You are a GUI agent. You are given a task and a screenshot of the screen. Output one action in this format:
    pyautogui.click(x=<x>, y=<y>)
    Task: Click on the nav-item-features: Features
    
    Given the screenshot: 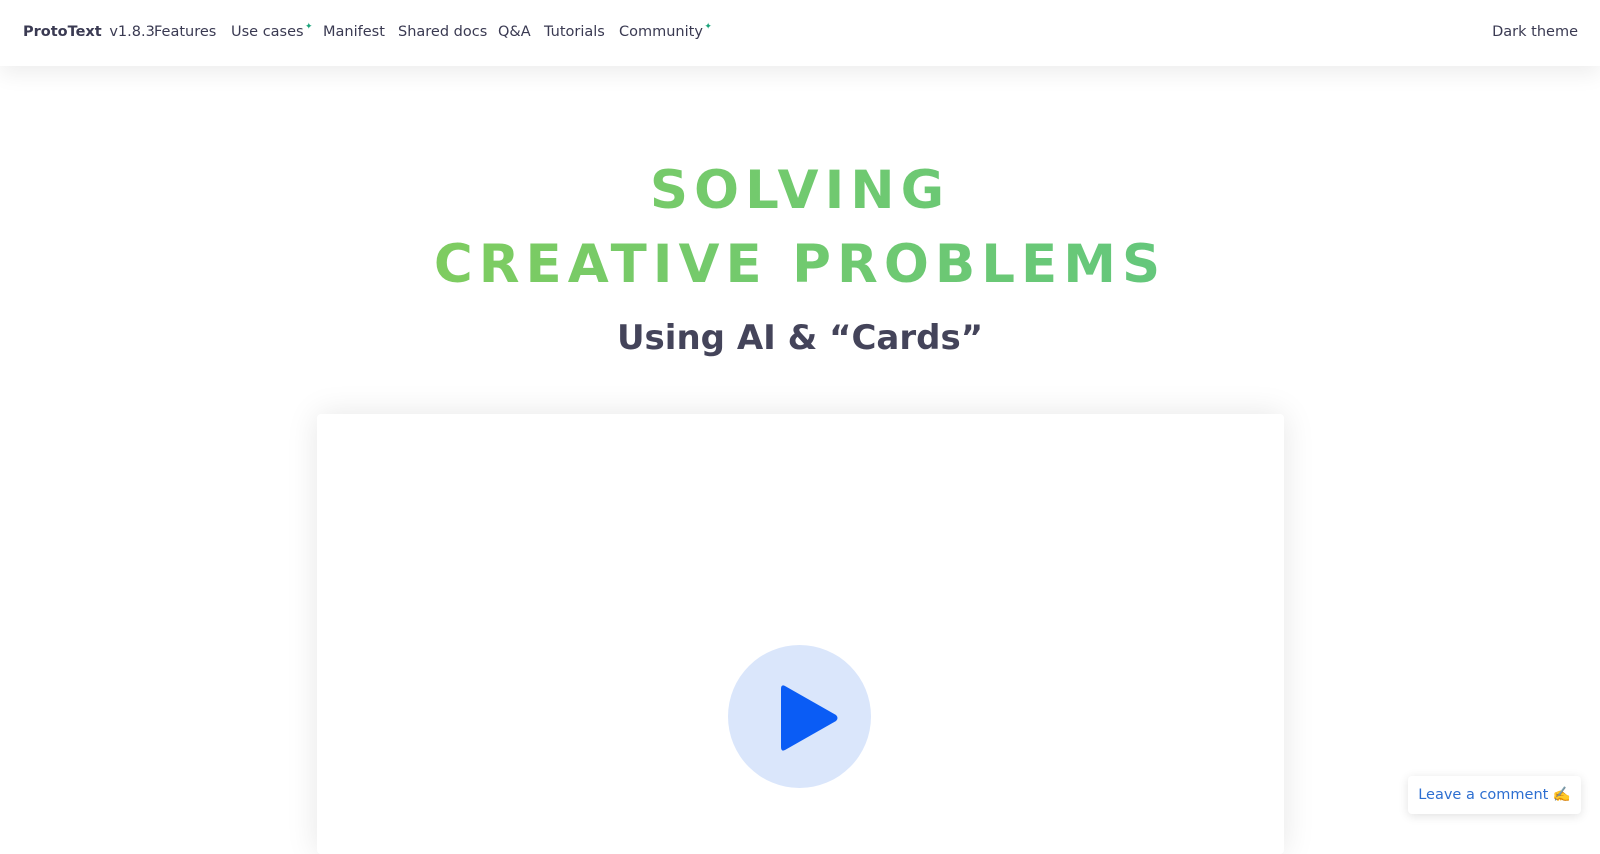 What is the action you would take?
    pyautogui.click(x=185, y=32)
    